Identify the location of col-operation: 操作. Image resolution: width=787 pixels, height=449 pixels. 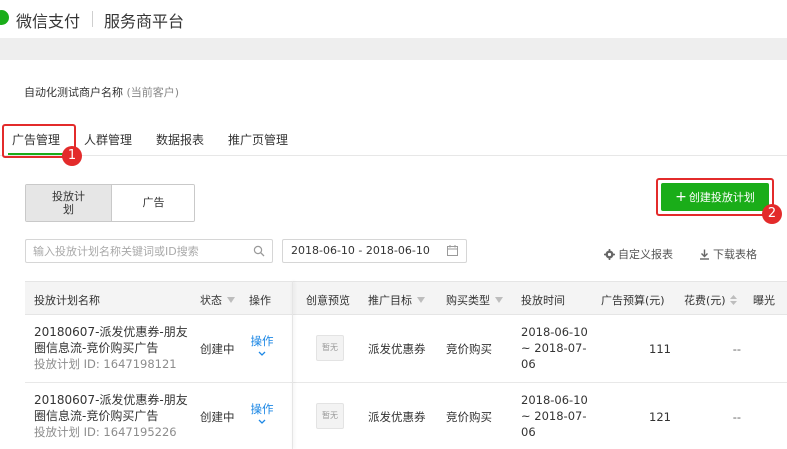
(260, 300).